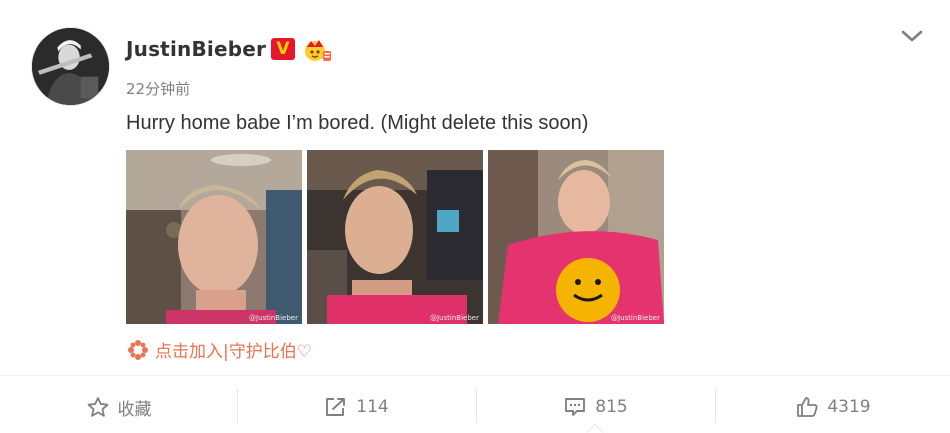 Image resolution: width=950 pixels, height=433 pixels. Describe the element at coordinates (849, 407) in the screenshot. I see `like-count: 4319` at that location.